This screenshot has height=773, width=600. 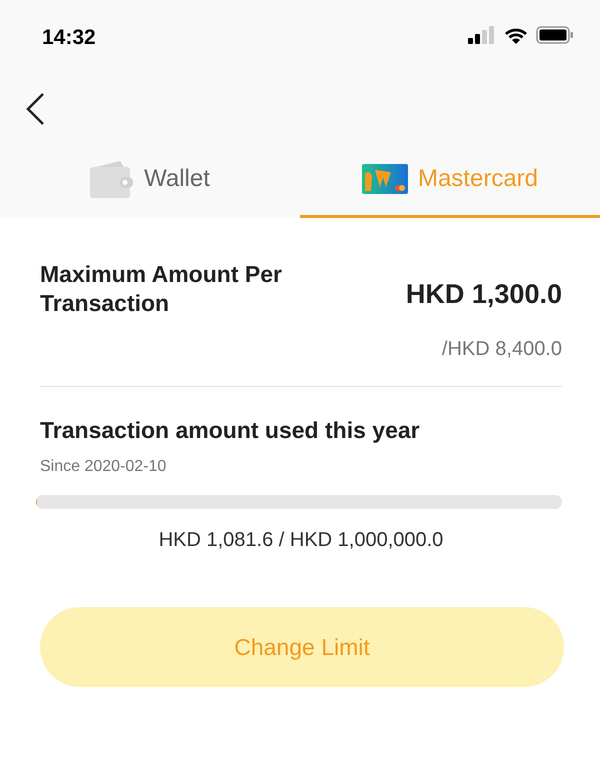 What do you see at coordinates (112, 179) in the screenshot?
I see `wallet-icon` at bounding box center [112, 179].